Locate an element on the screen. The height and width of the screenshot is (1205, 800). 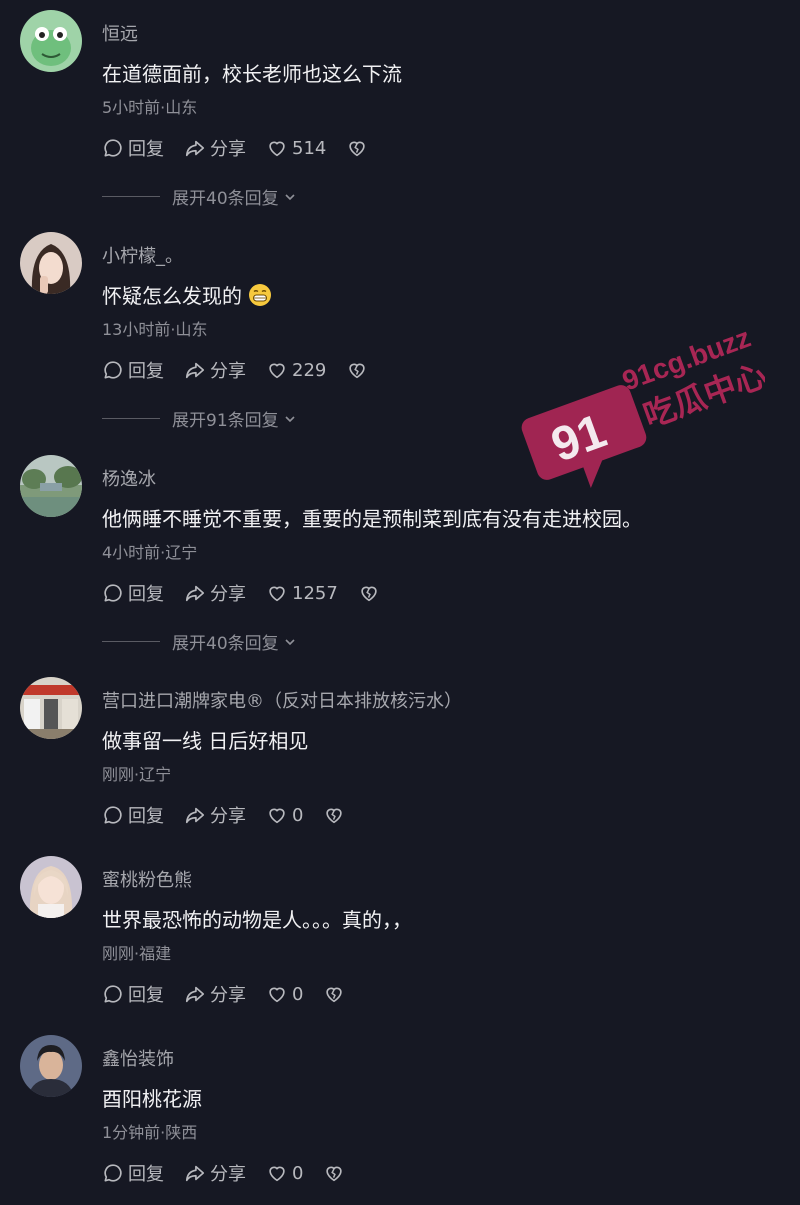
comment-text: 他俩睡不睡觉不重要，重要的是预制菜到底有没有走进校园。 is located at coordinates (372, 519).